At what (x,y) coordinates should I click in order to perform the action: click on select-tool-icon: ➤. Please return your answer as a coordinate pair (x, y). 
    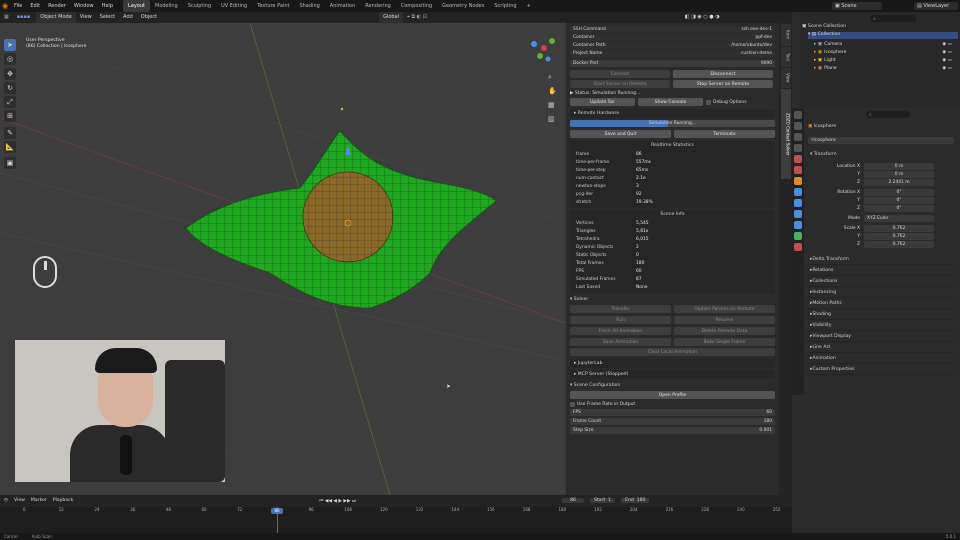
    Looking at the image, I should click on (10, 45).